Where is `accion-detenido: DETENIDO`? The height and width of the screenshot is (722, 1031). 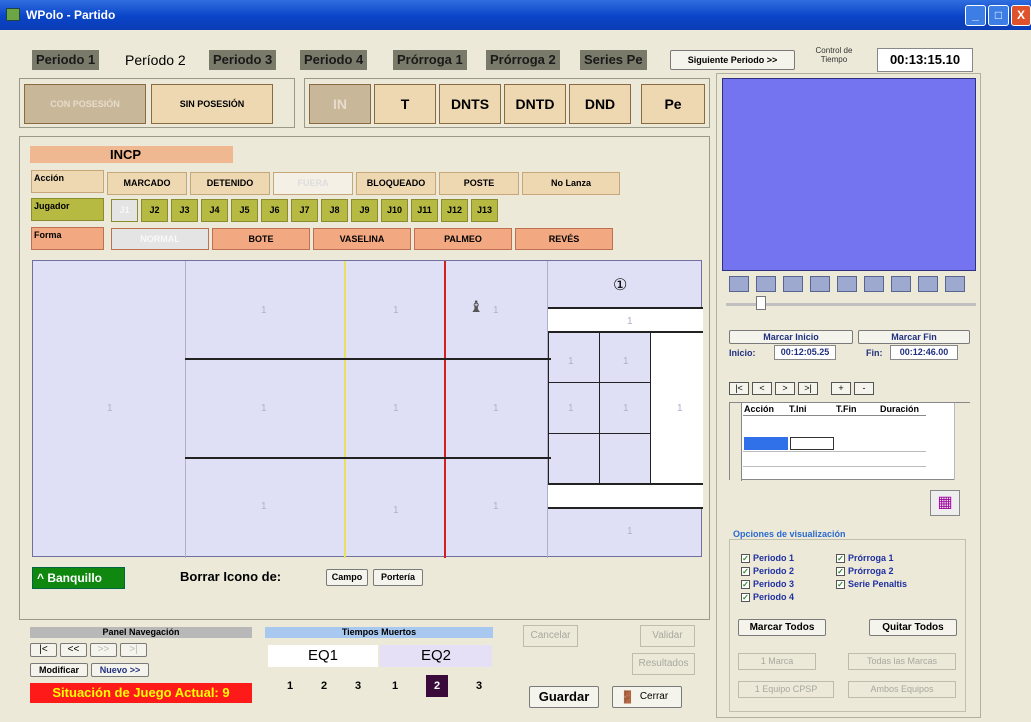
accion-detenido: DETENIDO is located at coordinates (230, 183).